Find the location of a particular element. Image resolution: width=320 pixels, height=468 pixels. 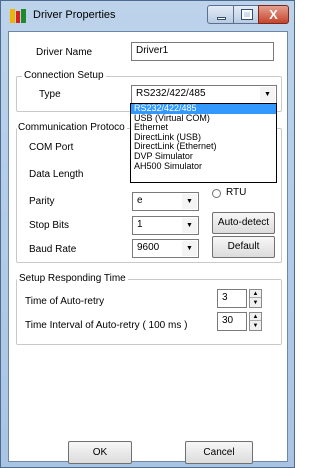

type-select: RS232/422/485 ▼ is located at coordinates (204, 94).